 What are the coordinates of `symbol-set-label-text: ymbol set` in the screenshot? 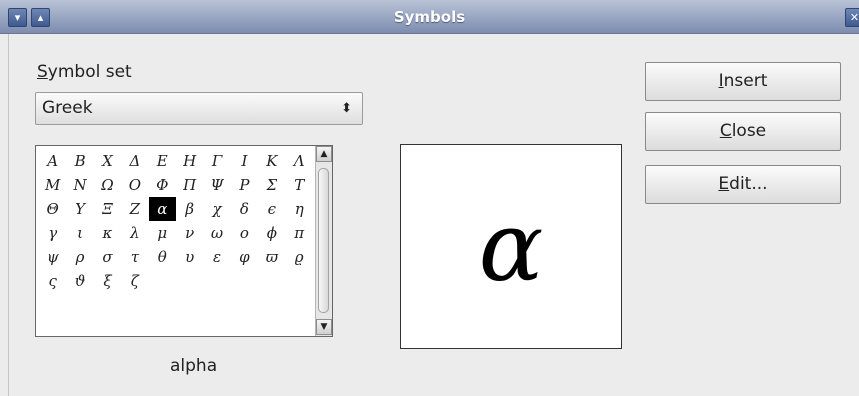 It's located at (89, 72).